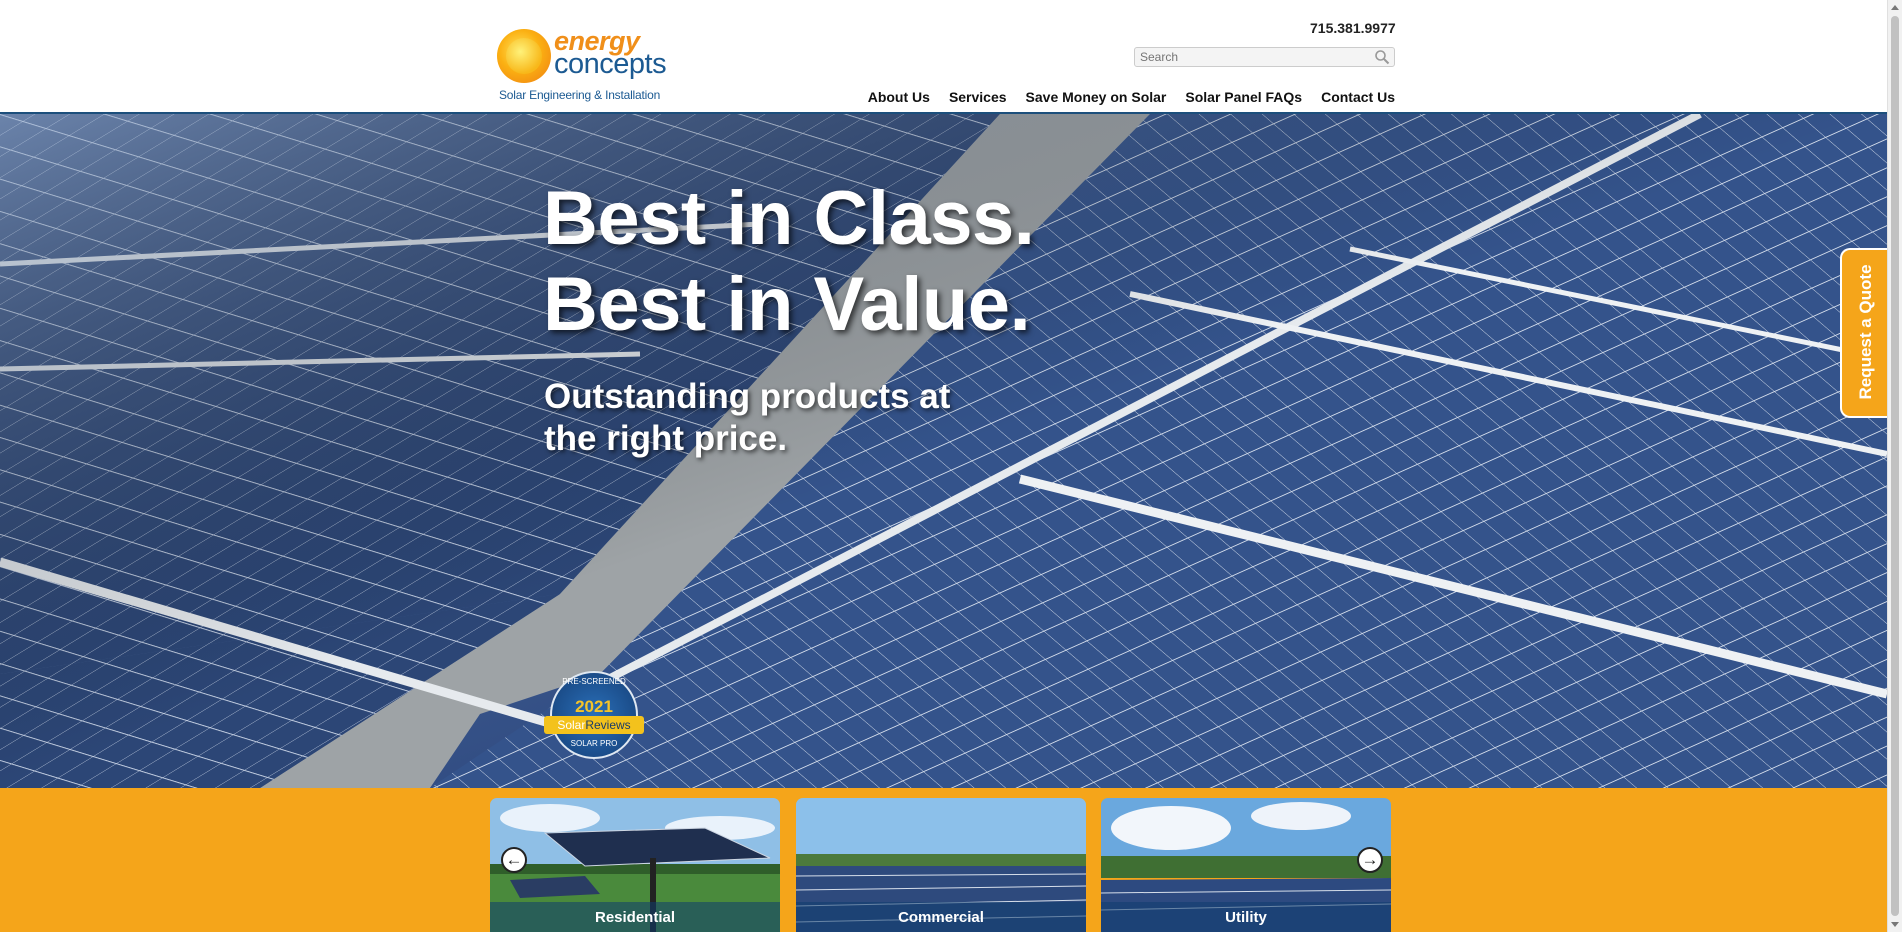  What do you see at coordinates (1895, 7) in the screenshot?
I see `scroll-up-icon` at bounding box center [1895, 7].